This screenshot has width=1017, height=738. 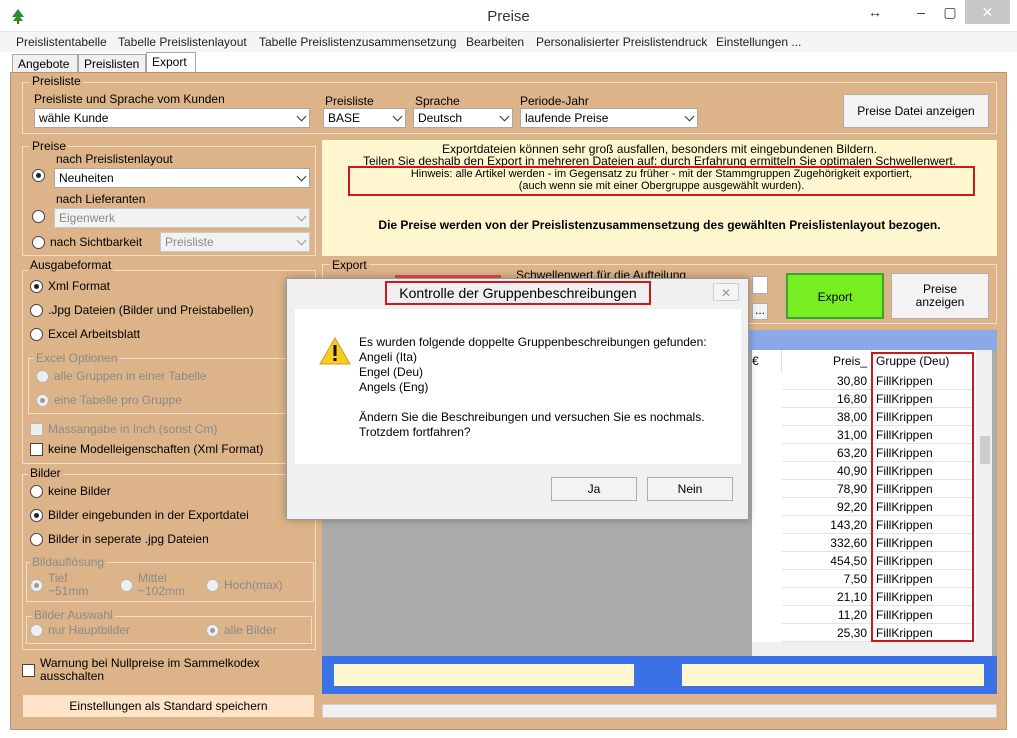 I want to click on minimize-button: –, so click(x=921, y=12).